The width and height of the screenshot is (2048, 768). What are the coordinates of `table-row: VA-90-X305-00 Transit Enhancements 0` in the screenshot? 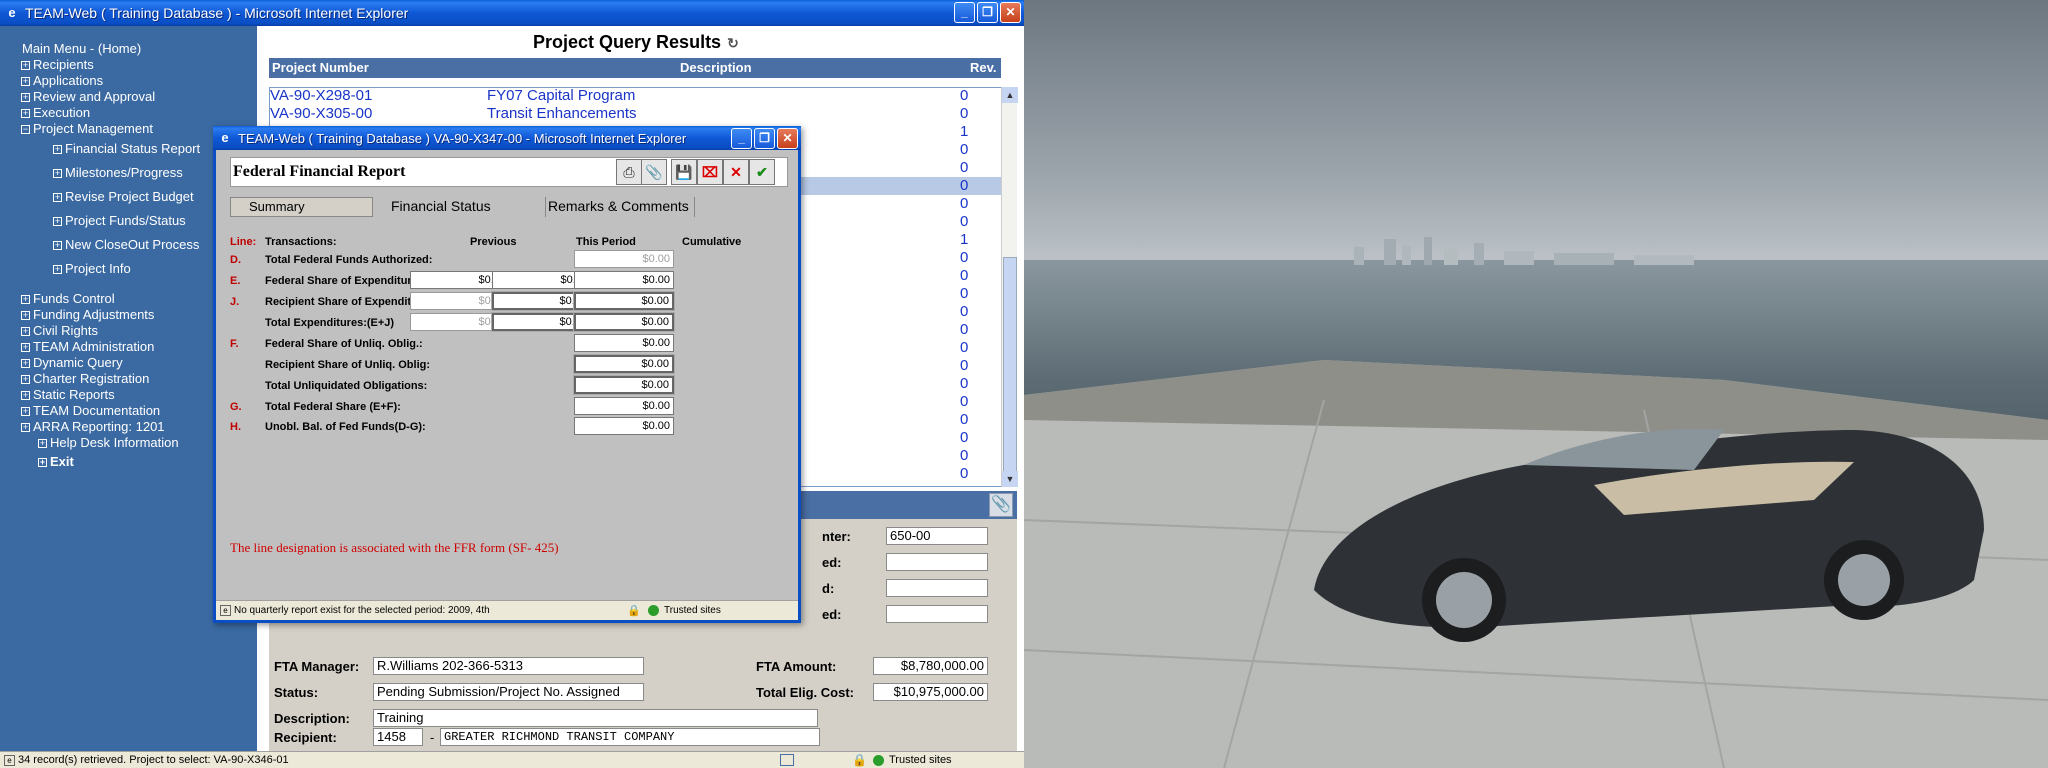 It's located at (635, 114).